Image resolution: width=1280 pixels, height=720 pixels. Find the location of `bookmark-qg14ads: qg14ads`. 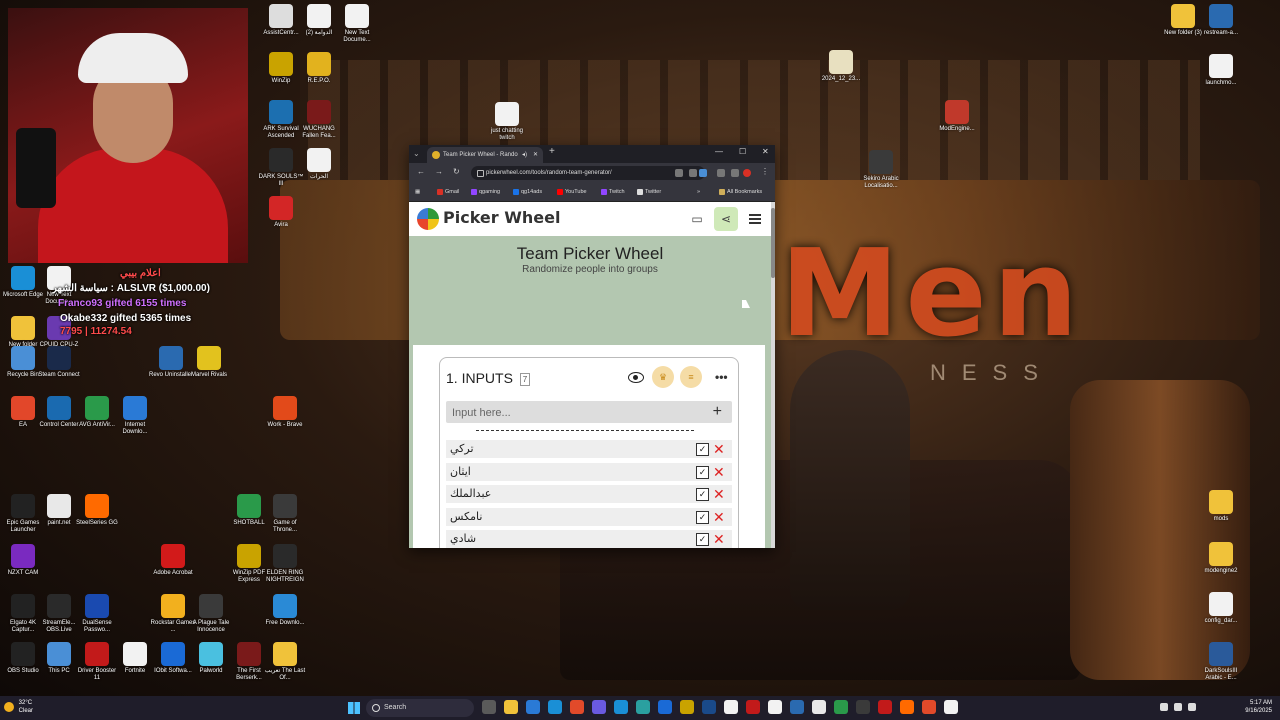

bookmark-qg14ads: qg14ads is located at coordinates (527, 192).